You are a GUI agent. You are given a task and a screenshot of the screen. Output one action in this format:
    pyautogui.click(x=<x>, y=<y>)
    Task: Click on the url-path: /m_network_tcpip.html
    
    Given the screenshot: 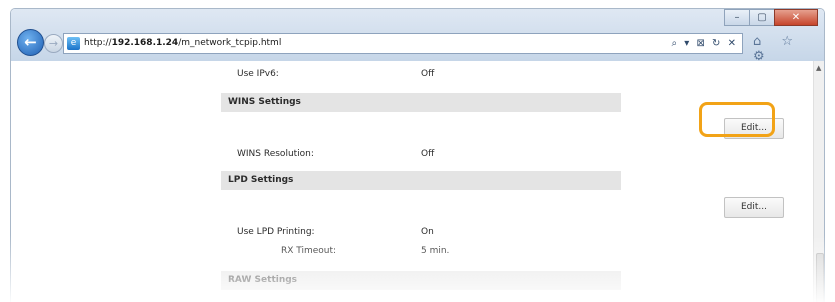 What is the action you would take?
    pyautogui.click(x=230, y=43)
    